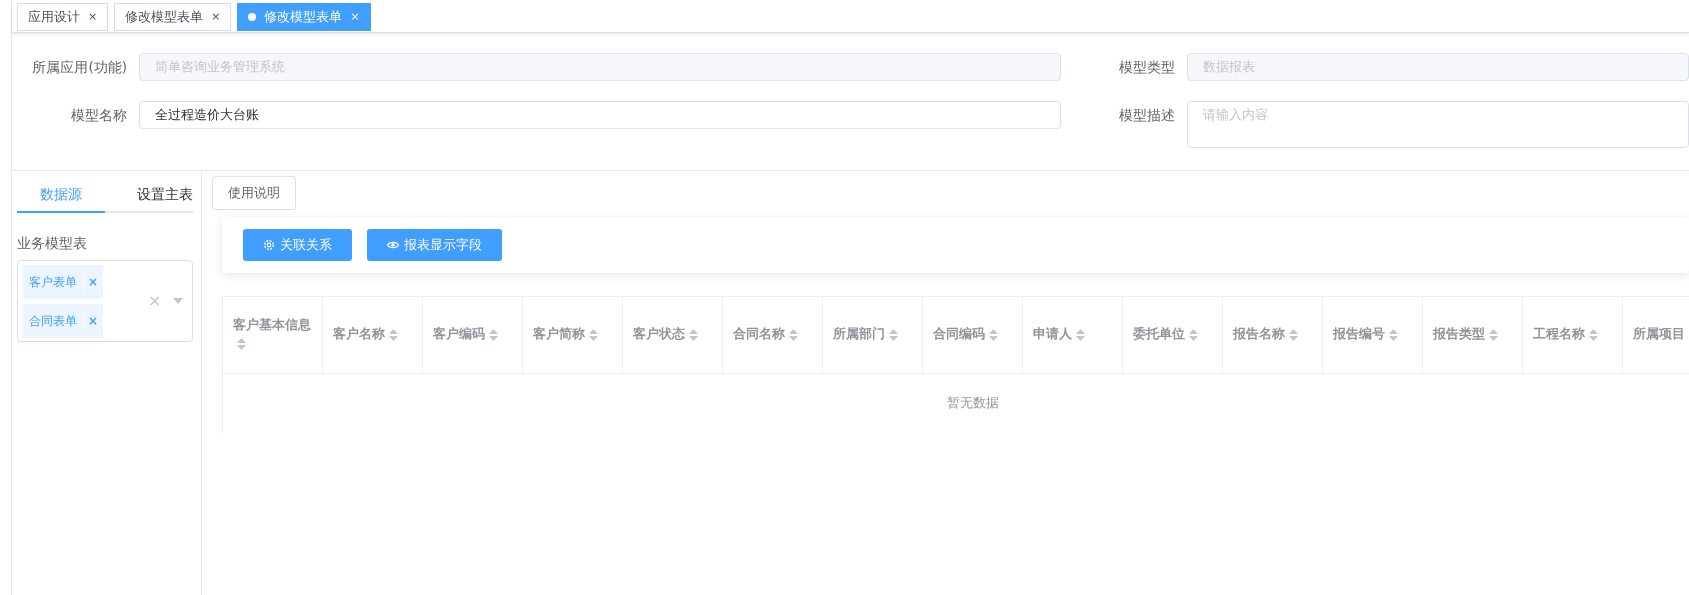 This screenshot has height=595, width=1689. Describe the element at coordinates (1052, 334) in the screenshot. I see `column-title: 申请人` at that location.